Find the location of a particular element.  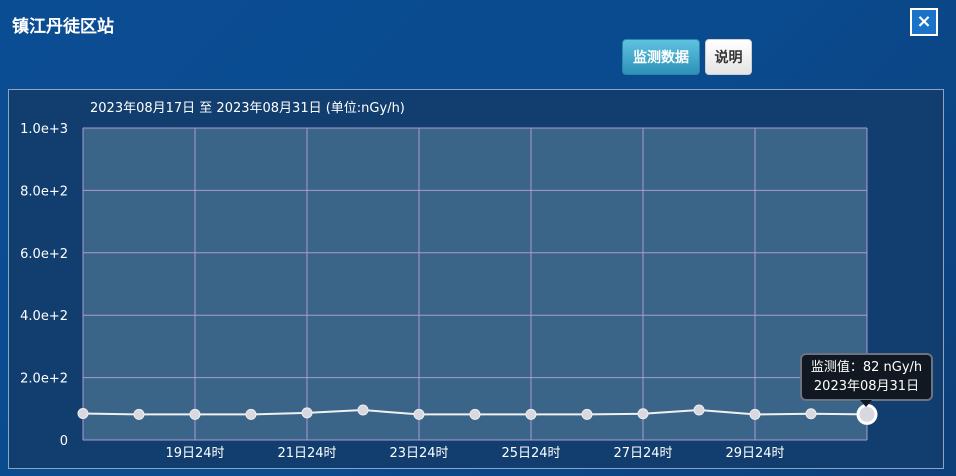

y-tick-label: 4.0e+2 is located at coordinates (44, 316).